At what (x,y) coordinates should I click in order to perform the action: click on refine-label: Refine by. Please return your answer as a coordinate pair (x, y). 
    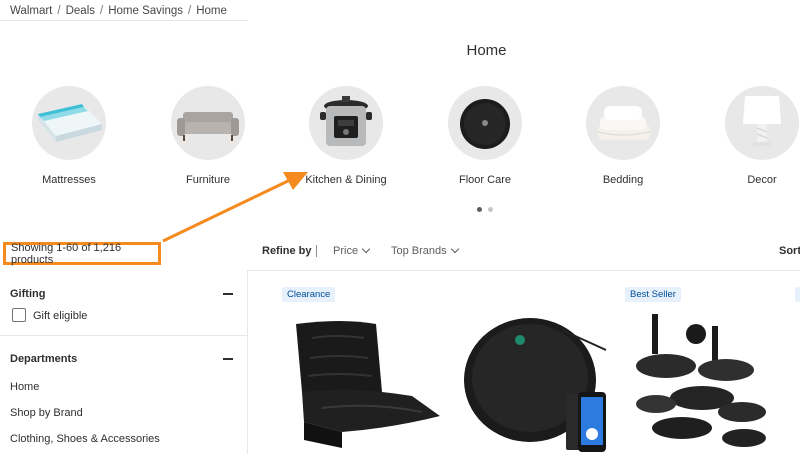
    Looking at the image, I should click on (287, 251).